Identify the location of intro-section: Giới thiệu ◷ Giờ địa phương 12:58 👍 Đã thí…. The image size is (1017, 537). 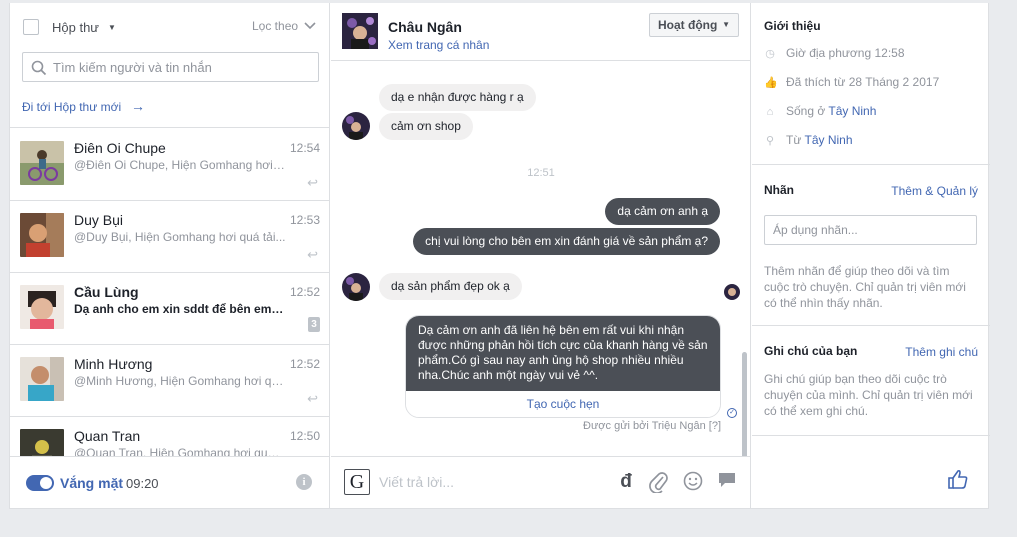
(871, 84).